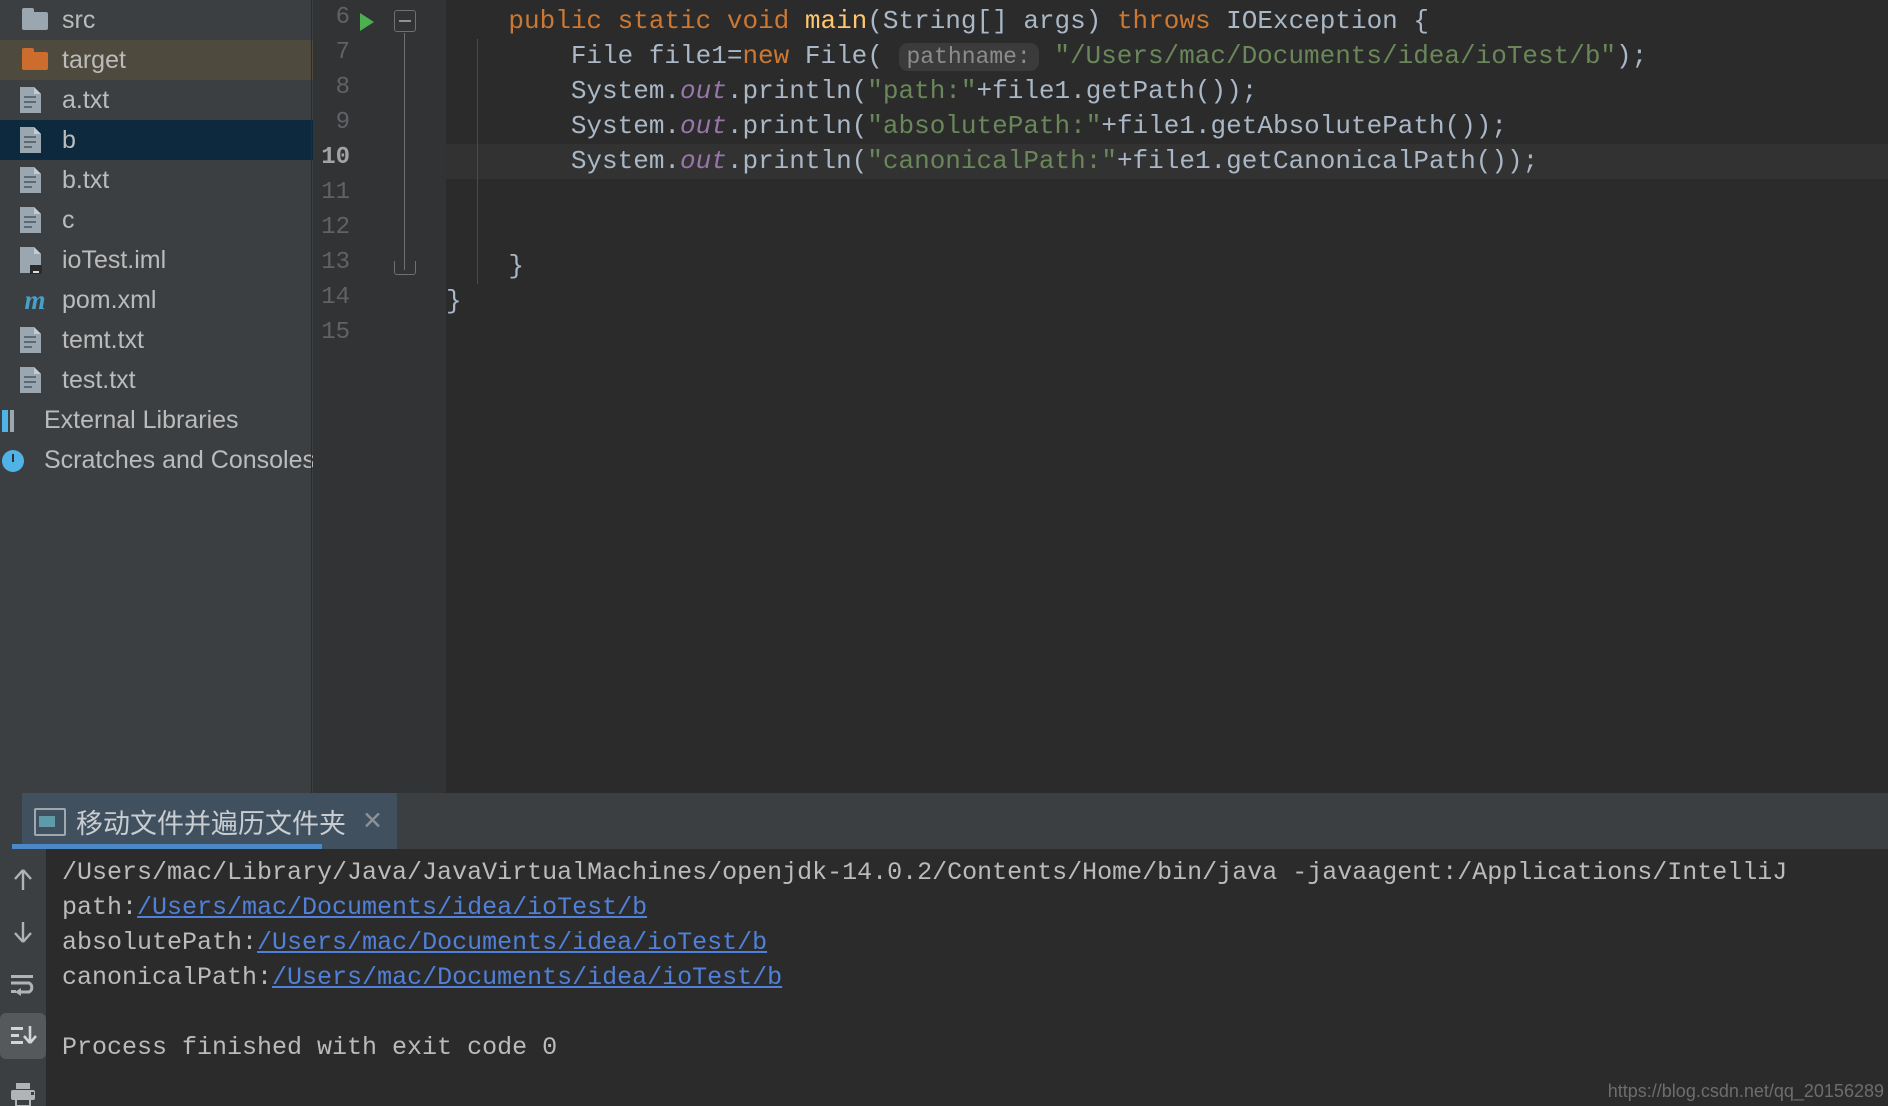 This screenshot has height=1106, width=1888. I want to click on tree-item-label: External Libraries, so click(141, 419).